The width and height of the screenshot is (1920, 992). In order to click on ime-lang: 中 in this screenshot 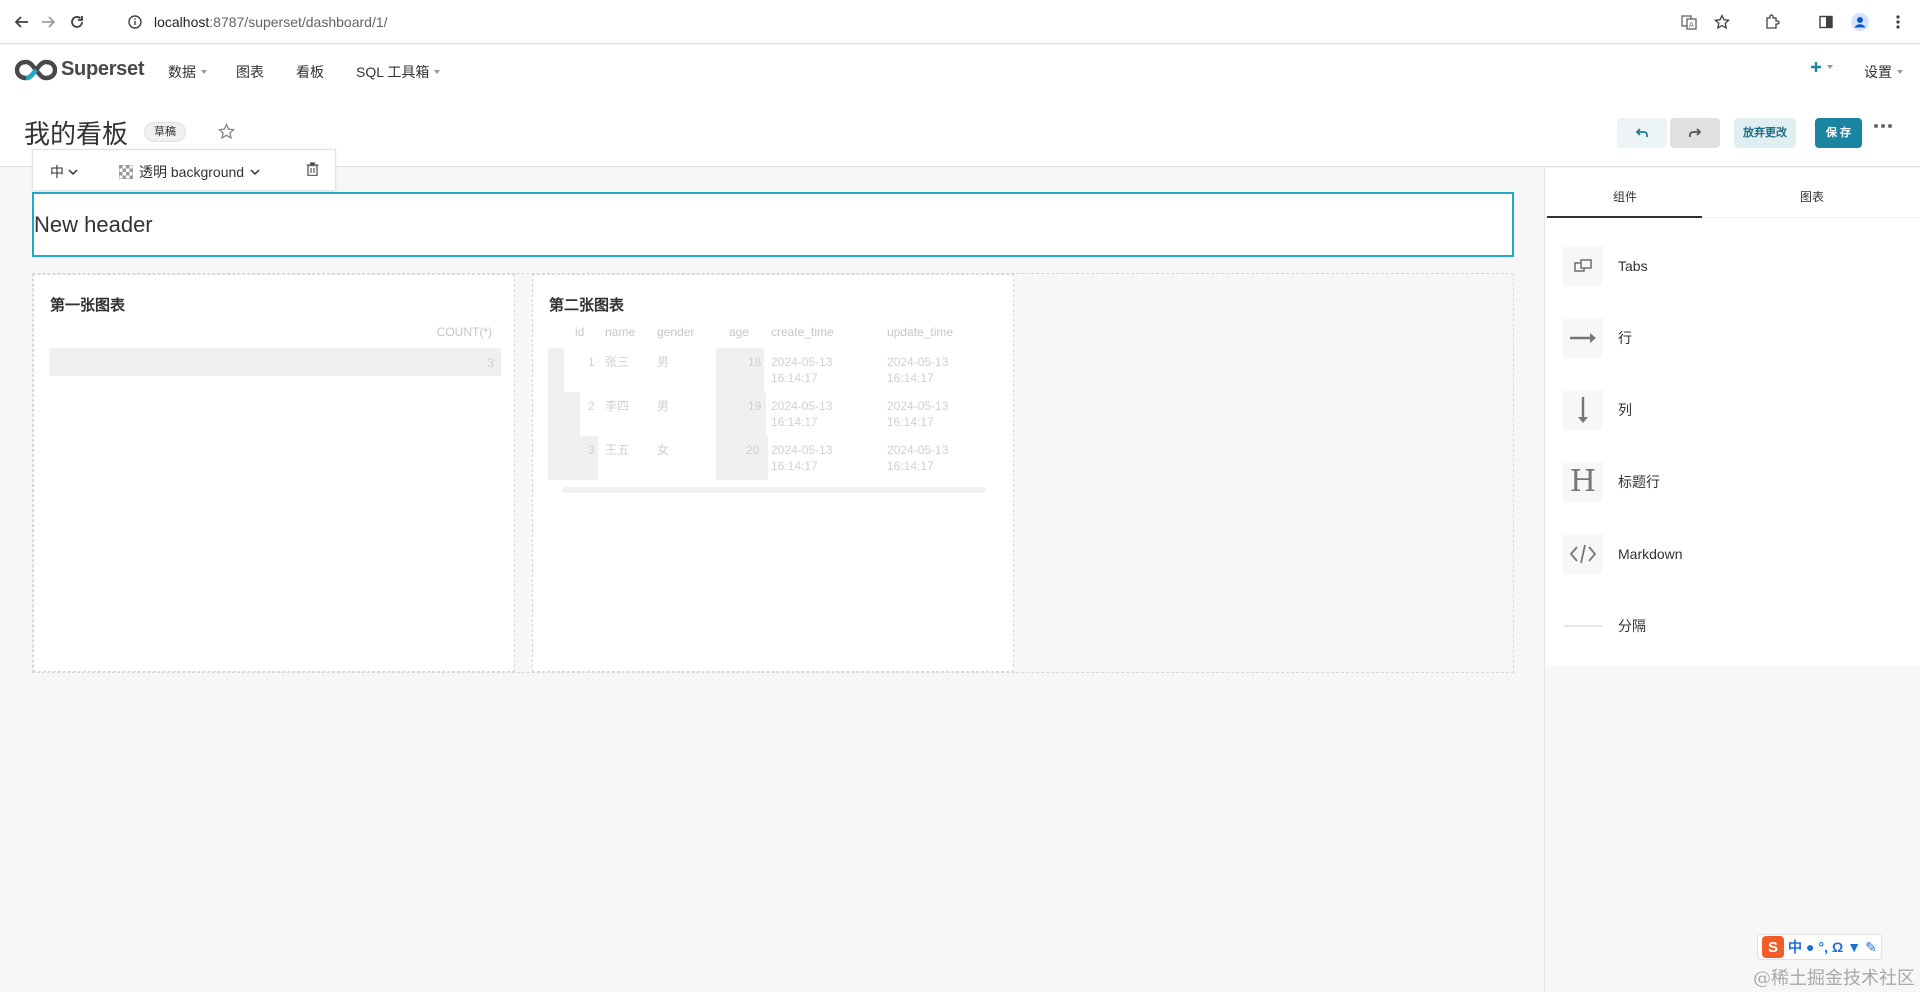, I will do `click(1795, 947)`.